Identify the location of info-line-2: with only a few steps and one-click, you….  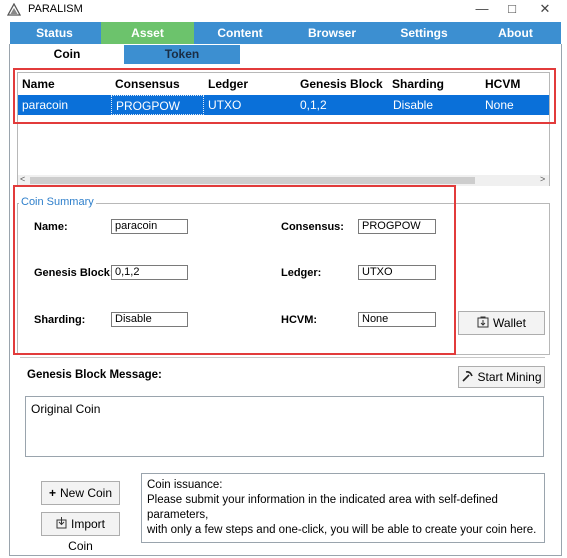
(342, 530).